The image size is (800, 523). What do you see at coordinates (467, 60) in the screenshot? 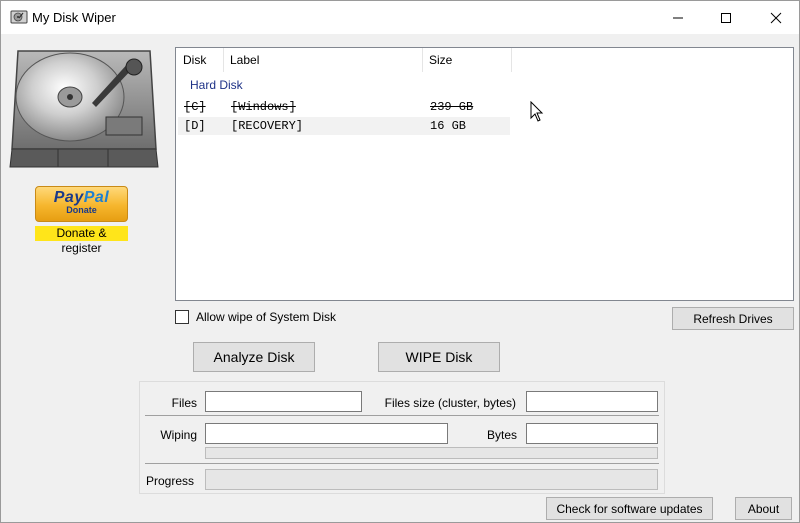
I see `column-header-size: Size` at bounding box center [467, 60].